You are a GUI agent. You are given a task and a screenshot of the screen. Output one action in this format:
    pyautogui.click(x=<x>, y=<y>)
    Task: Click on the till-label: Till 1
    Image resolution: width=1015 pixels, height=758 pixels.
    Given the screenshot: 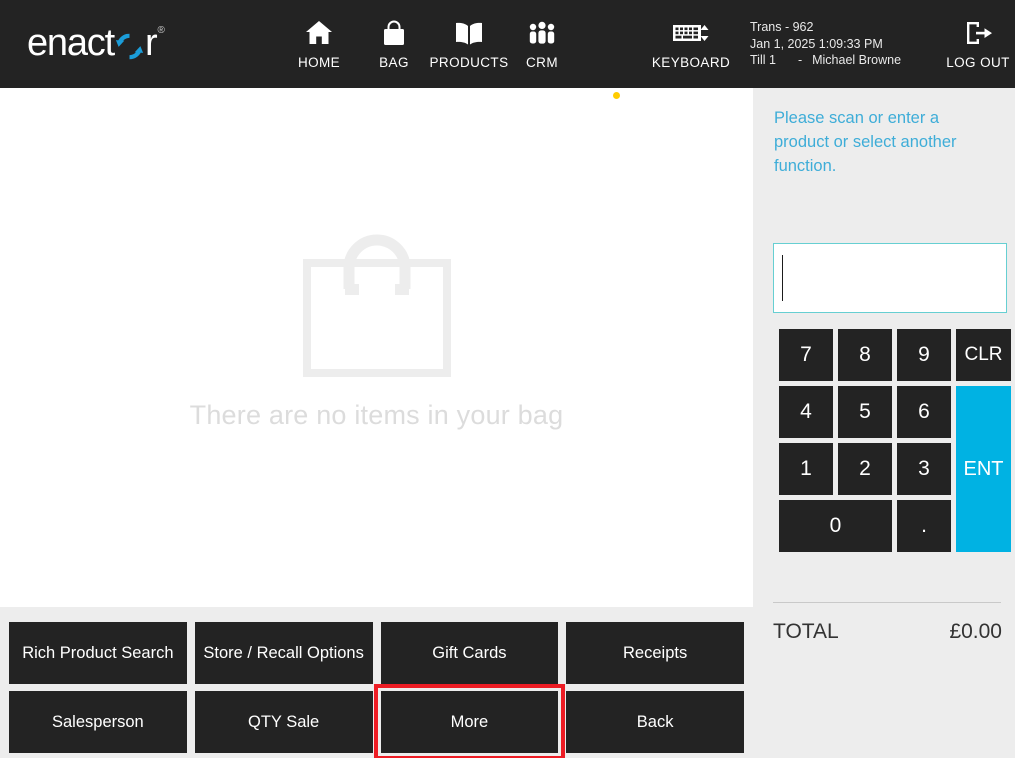 What is the action you would take?
    pyautogui.click(x=763, y=60)
    